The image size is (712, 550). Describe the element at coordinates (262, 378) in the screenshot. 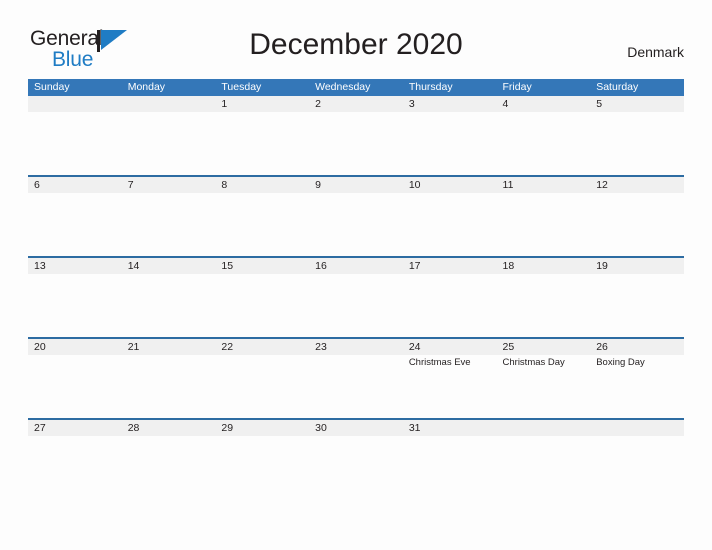

I see `calendar-day-cell: 22` at that location.